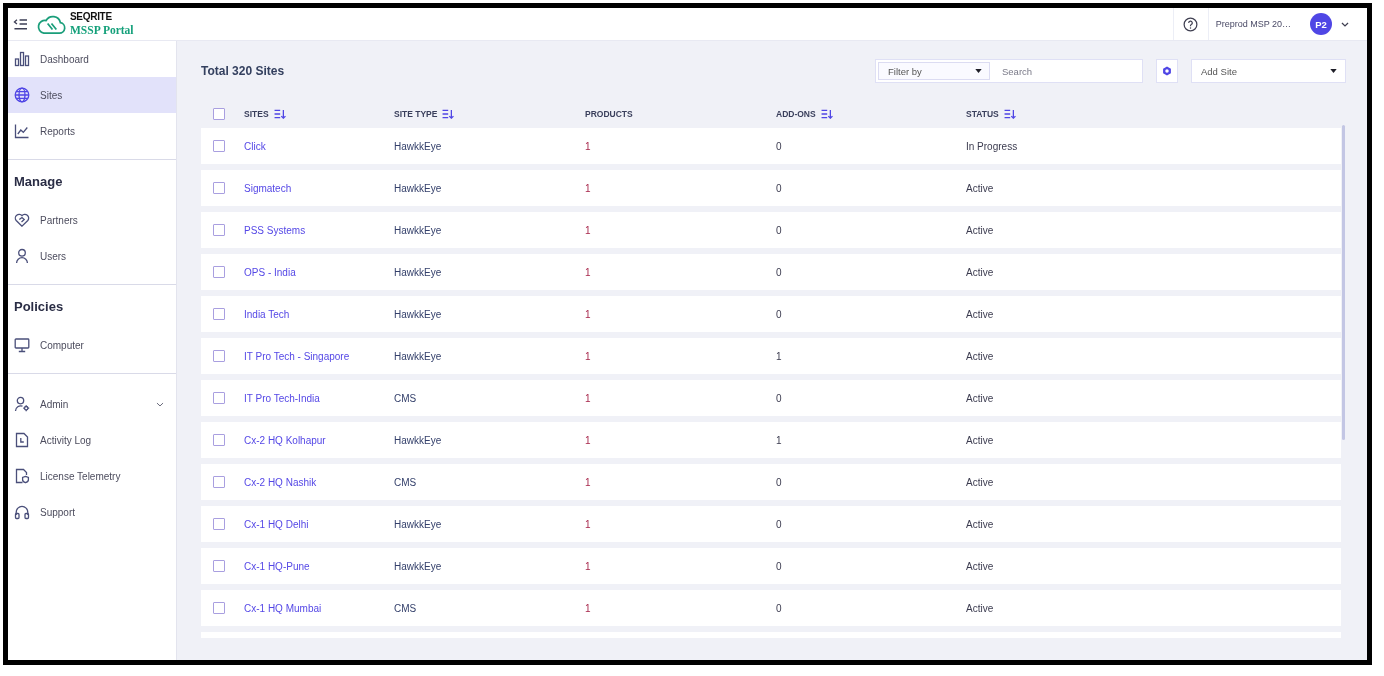 The height and width of the screenshot is (676, 1384). I want to click on line-chart-icon, so click(22, 131).